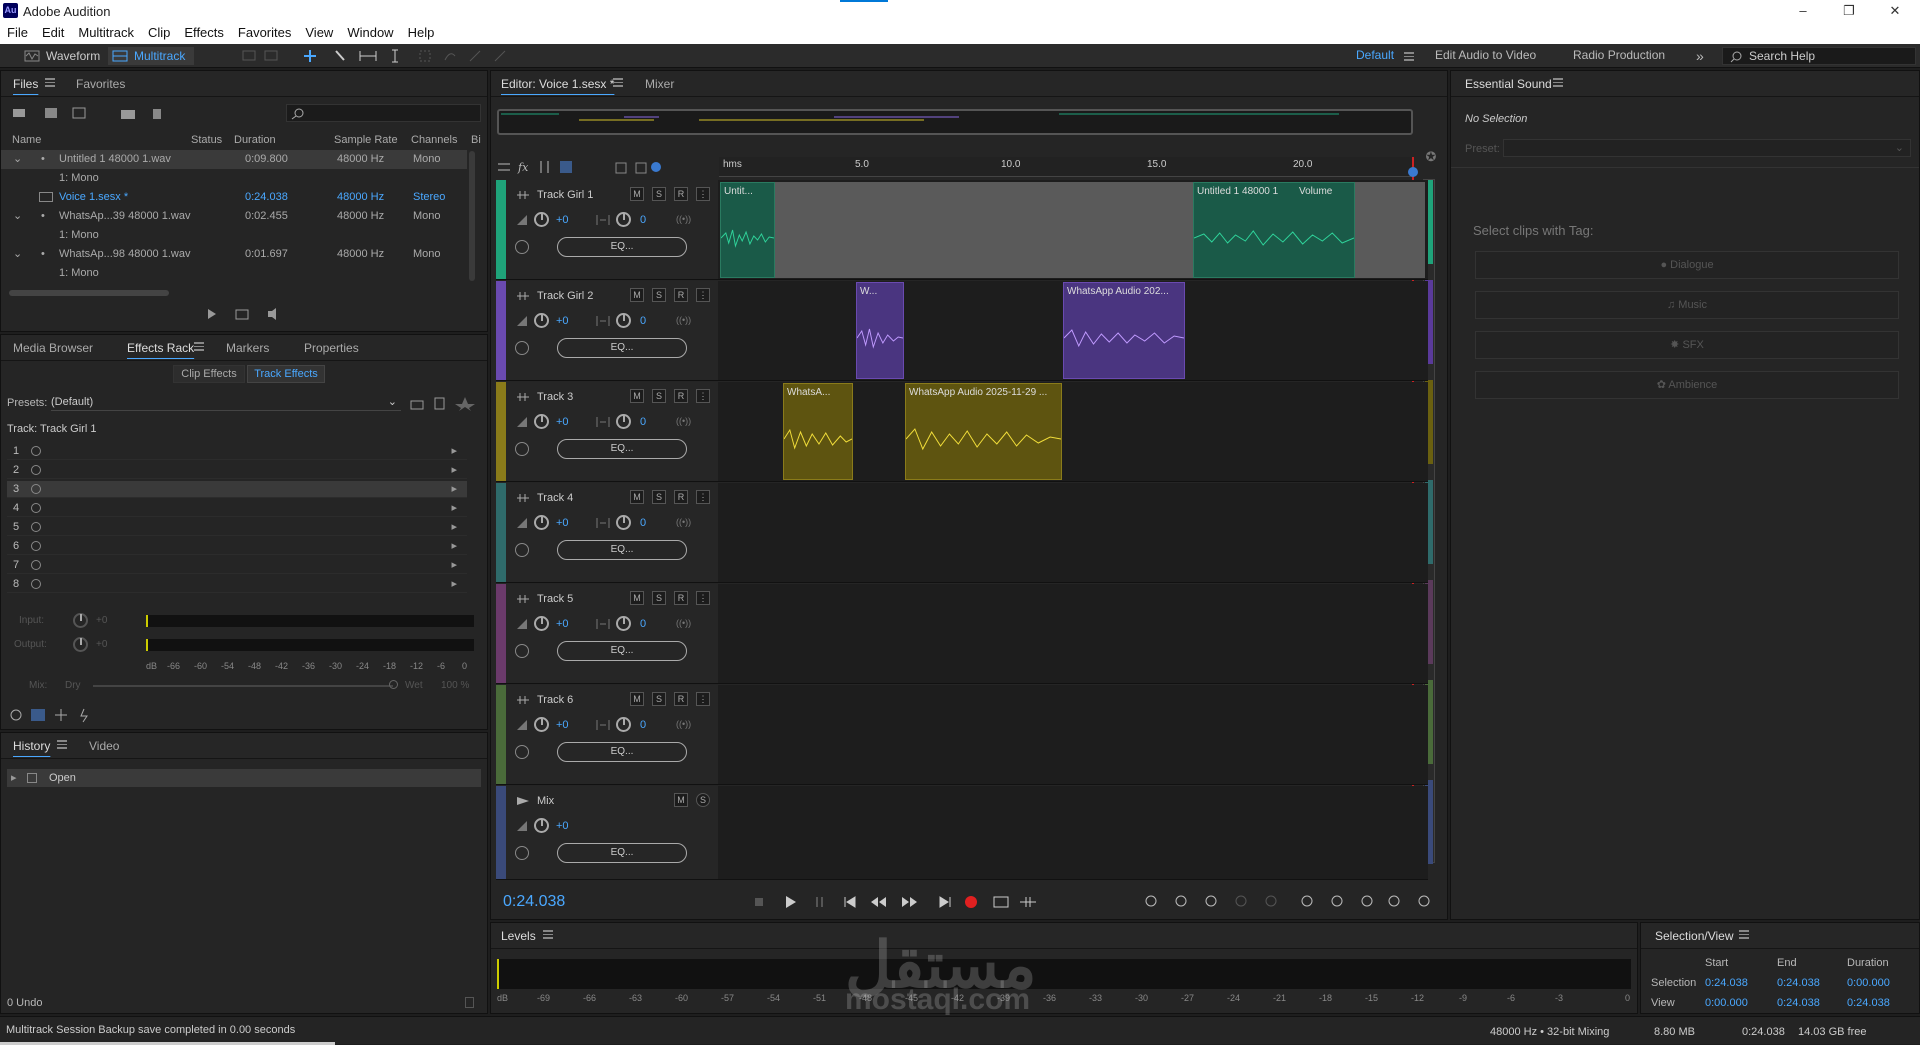 The width and height of the screenshot is (1920, 1045). What do you see at coordinates (1849, 11) in the screenshot?
I see `restore-icon: ❐` at bounding box center [1849, 11].